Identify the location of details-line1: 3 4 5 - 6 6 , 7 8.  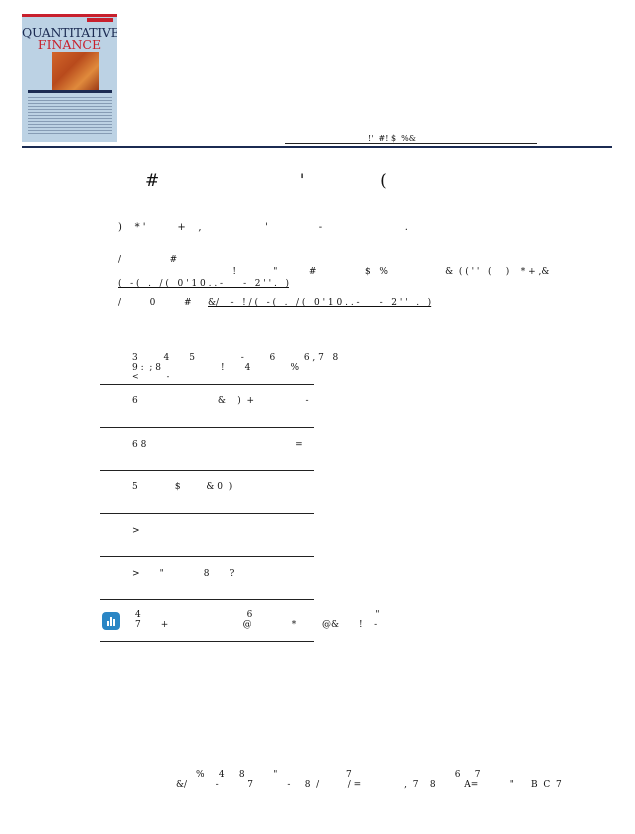
(235, 358).